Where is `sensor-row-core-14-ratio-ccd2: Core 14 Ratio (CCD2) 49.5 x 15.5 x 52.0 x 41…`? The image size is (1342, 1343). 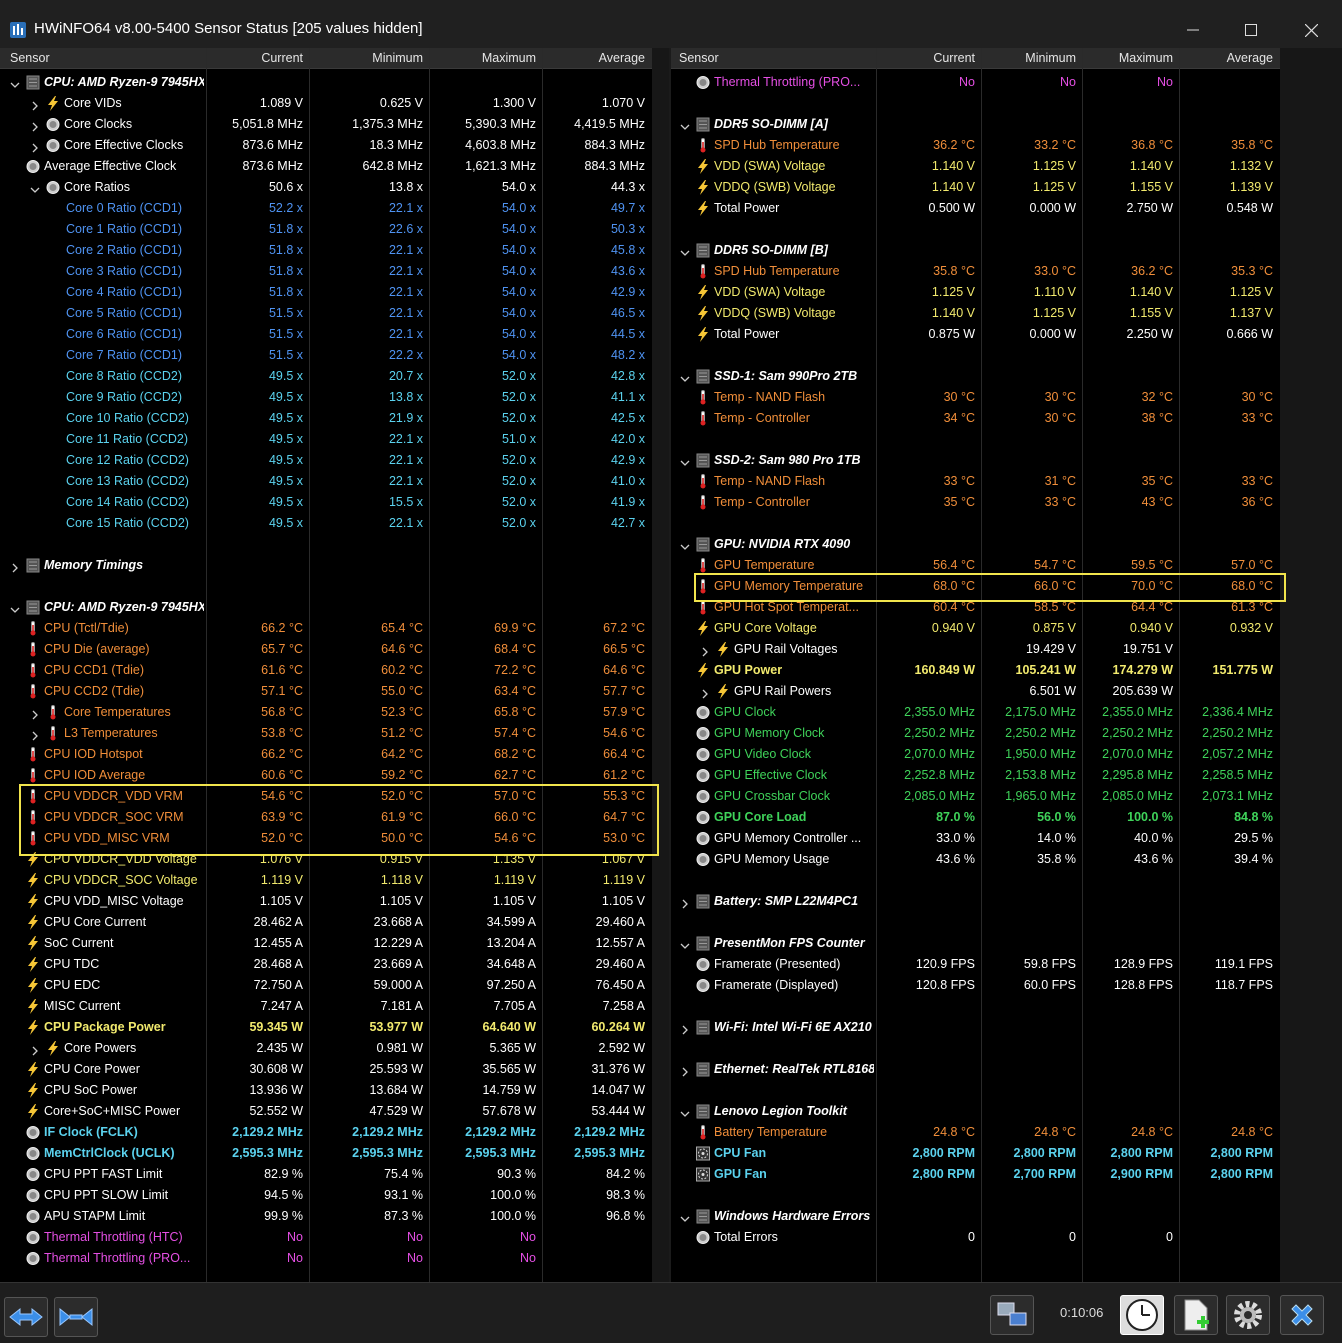 sensor-row-core-14-ratio-ccd2: Core 14 Ratio (CCD2) 49.5 x 15.5 x 52.0 x 41… is located at coordinates (326, 502).